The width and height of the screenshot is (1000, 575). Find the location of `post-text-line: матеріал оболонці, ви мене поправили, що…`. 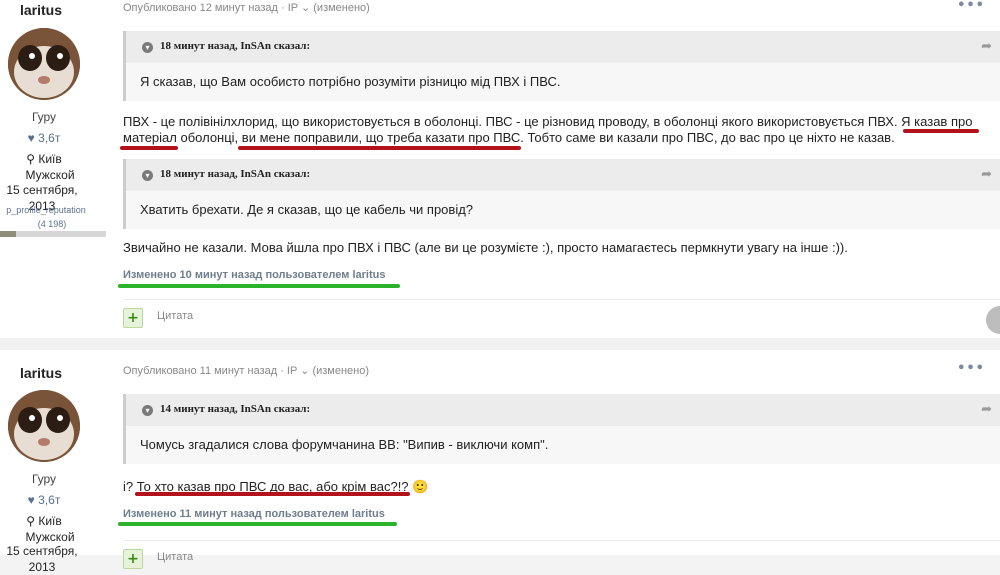

post-text-line: матеріал оболонці, ви мене поправили, що… is located at coordinates (509, 137).